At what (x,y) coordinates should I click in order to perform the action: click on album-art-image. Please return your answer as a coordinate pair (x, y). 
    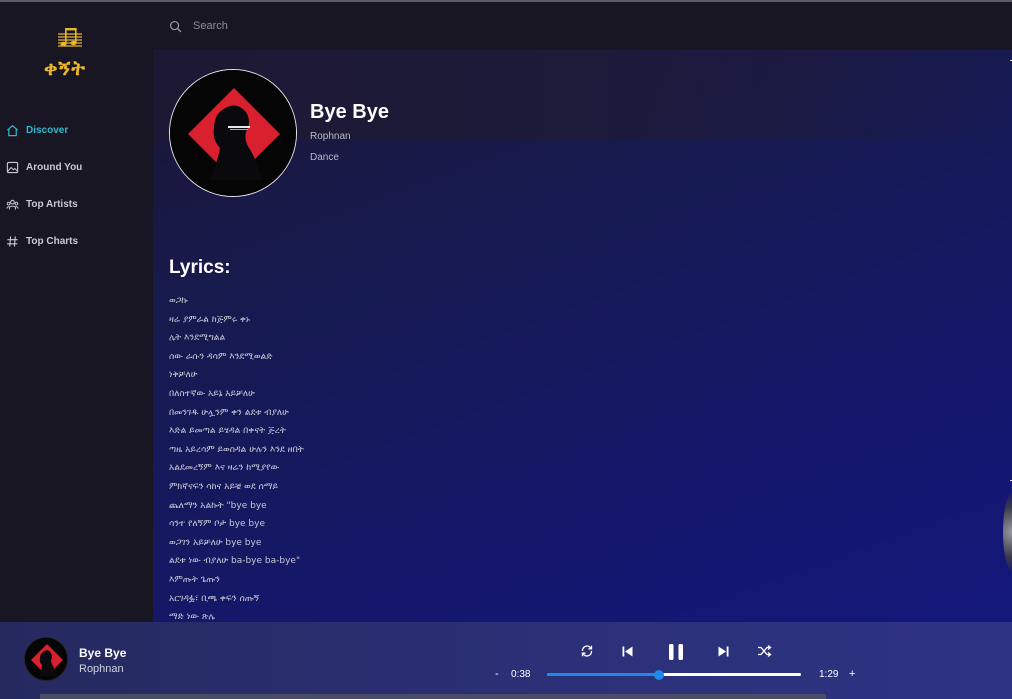
    Looking at the image, I should click on (233, 133).